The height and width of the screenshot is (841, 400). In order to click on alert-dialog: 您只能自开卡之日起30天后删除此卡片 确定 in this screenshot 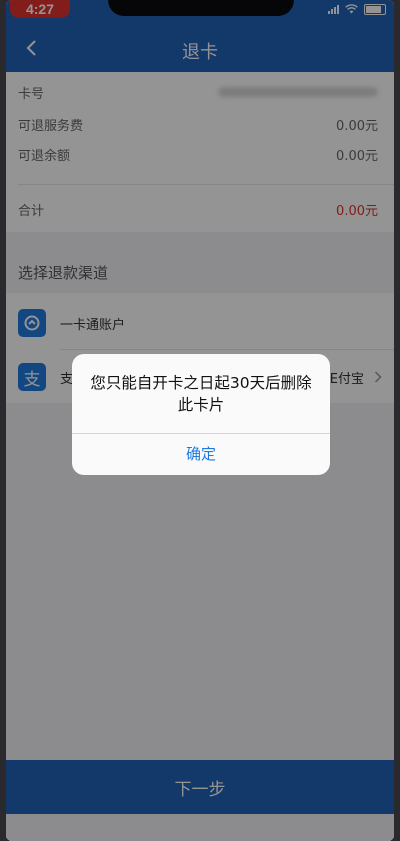, I will do `click(201, 414)`.